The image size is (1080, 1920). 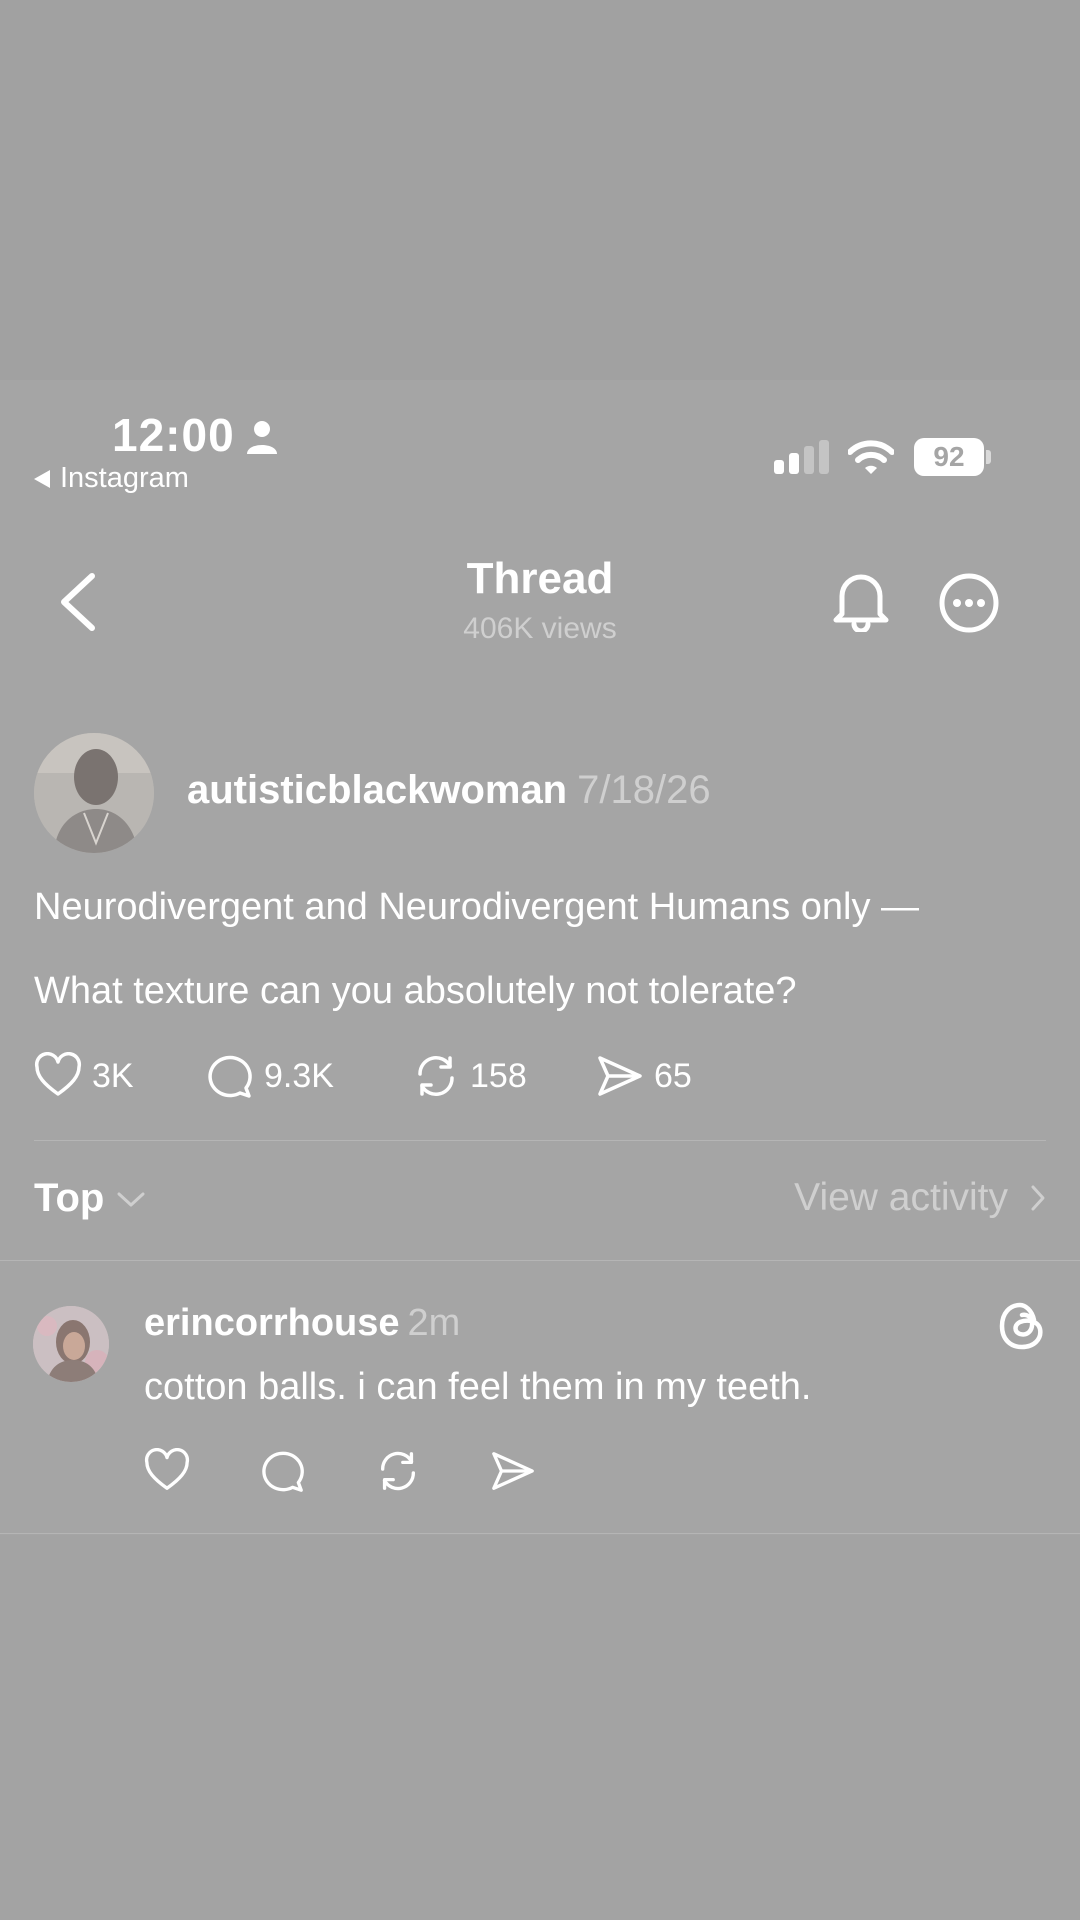 What do you see at coordinates (262, 437) in the screenshot?
I see `person-icon` at bounding box center [262, 437].